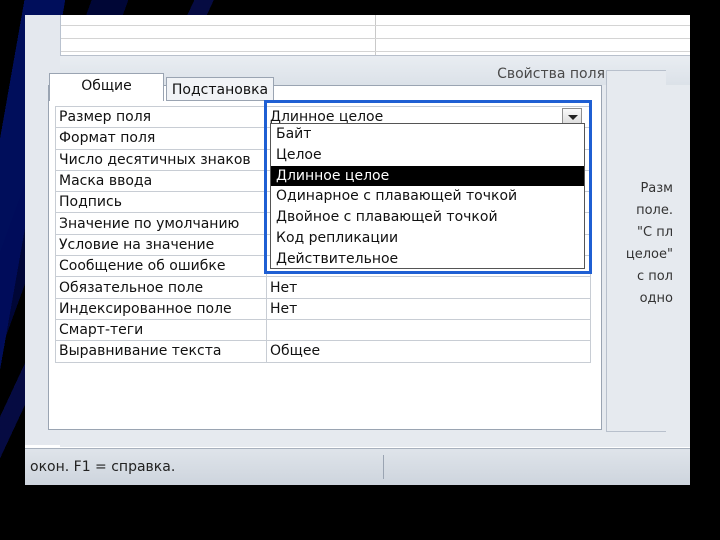 The height and width of the screenshot is (540, 720). I want to click on property-label: Число десятичных знаков, so click(161, 159).